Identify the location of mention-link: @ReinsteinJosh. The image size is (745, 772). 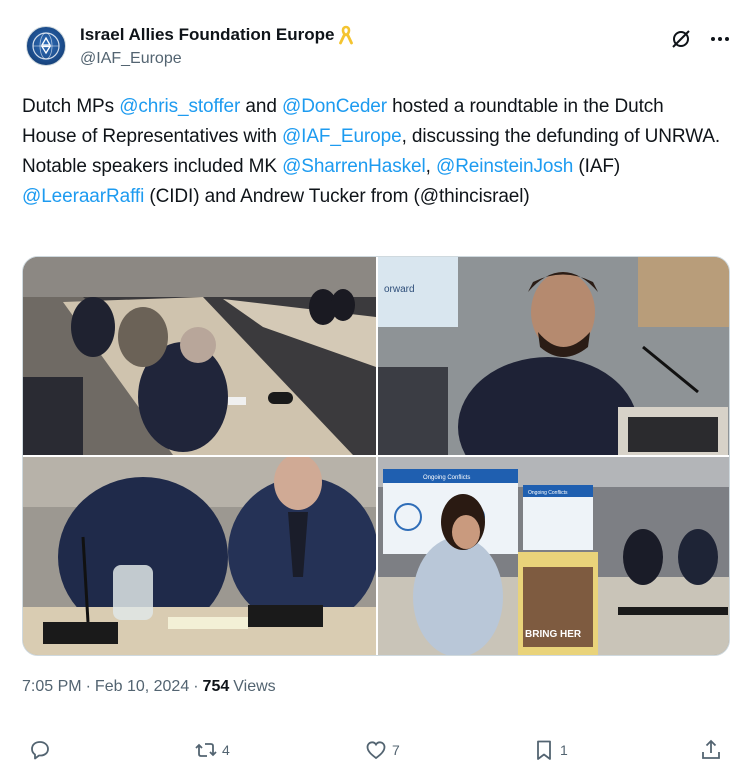
(504, 166).